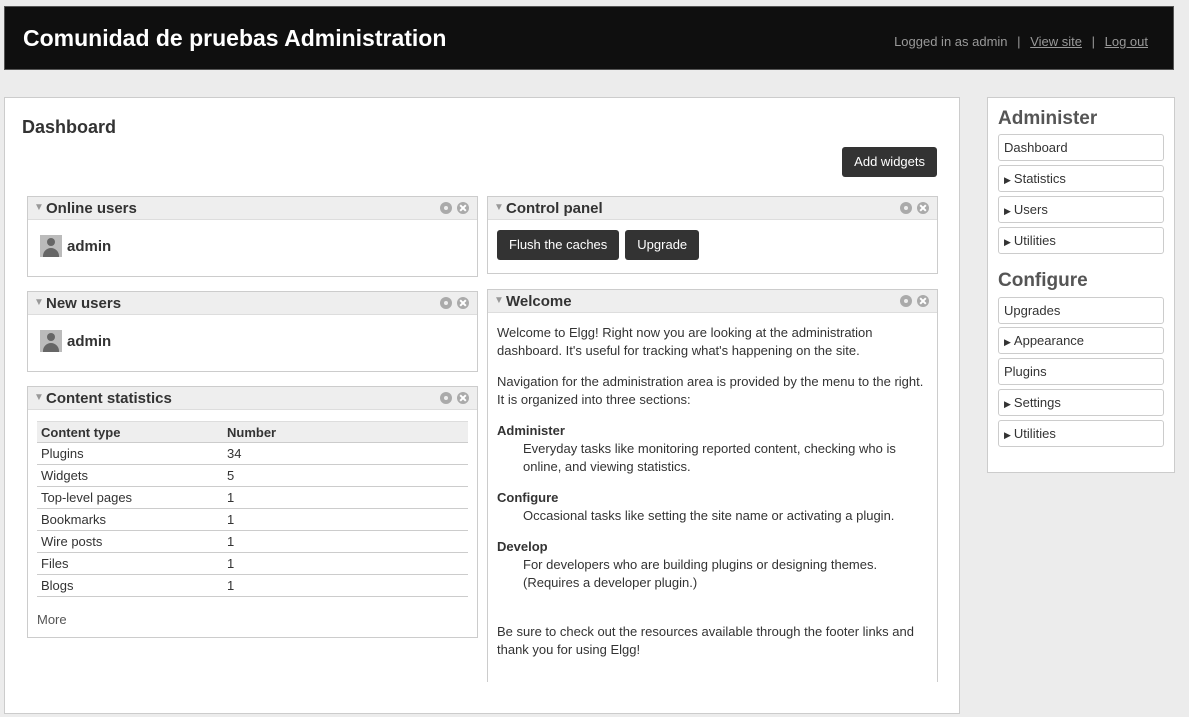 The image size is (1189, 717). What do you see at coordinates (130, 585) in the screenshot?
I see `cell-type: Blogs` at bounding box center [130, 585].